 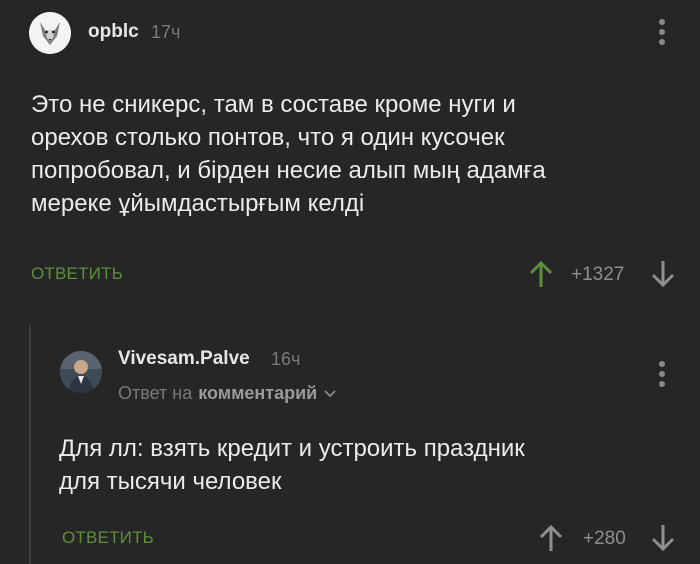 What do you see at coordinates (155, 393) in the screenshot?
I see `reply-to-prefix: Ответ на` at bounding box center [155, 393].